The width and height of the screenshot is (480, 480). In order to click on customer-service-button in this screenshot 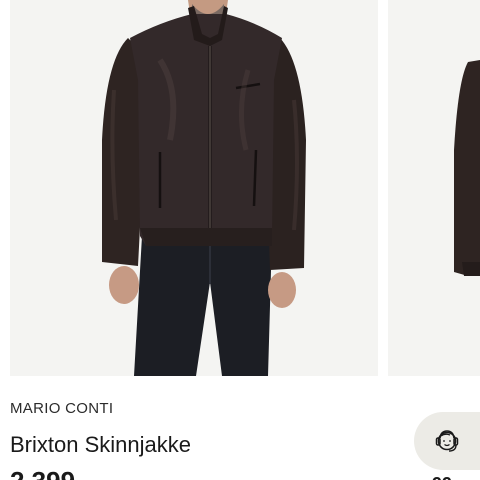, I will do `click(447, 441)`.